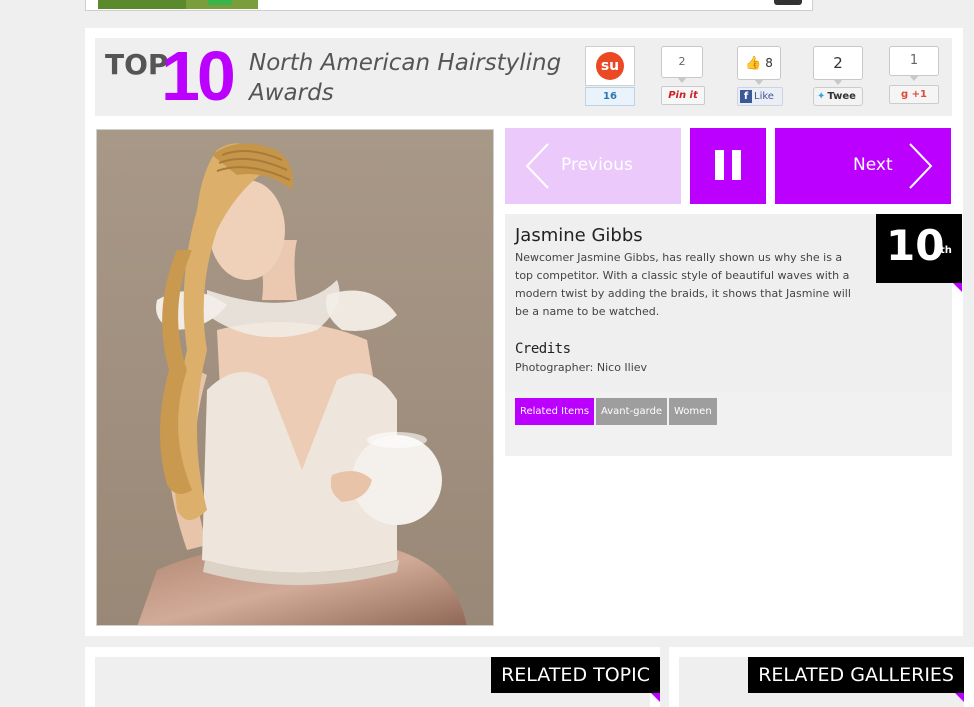  I want to click on thumbnail-image, so click(142, 4).